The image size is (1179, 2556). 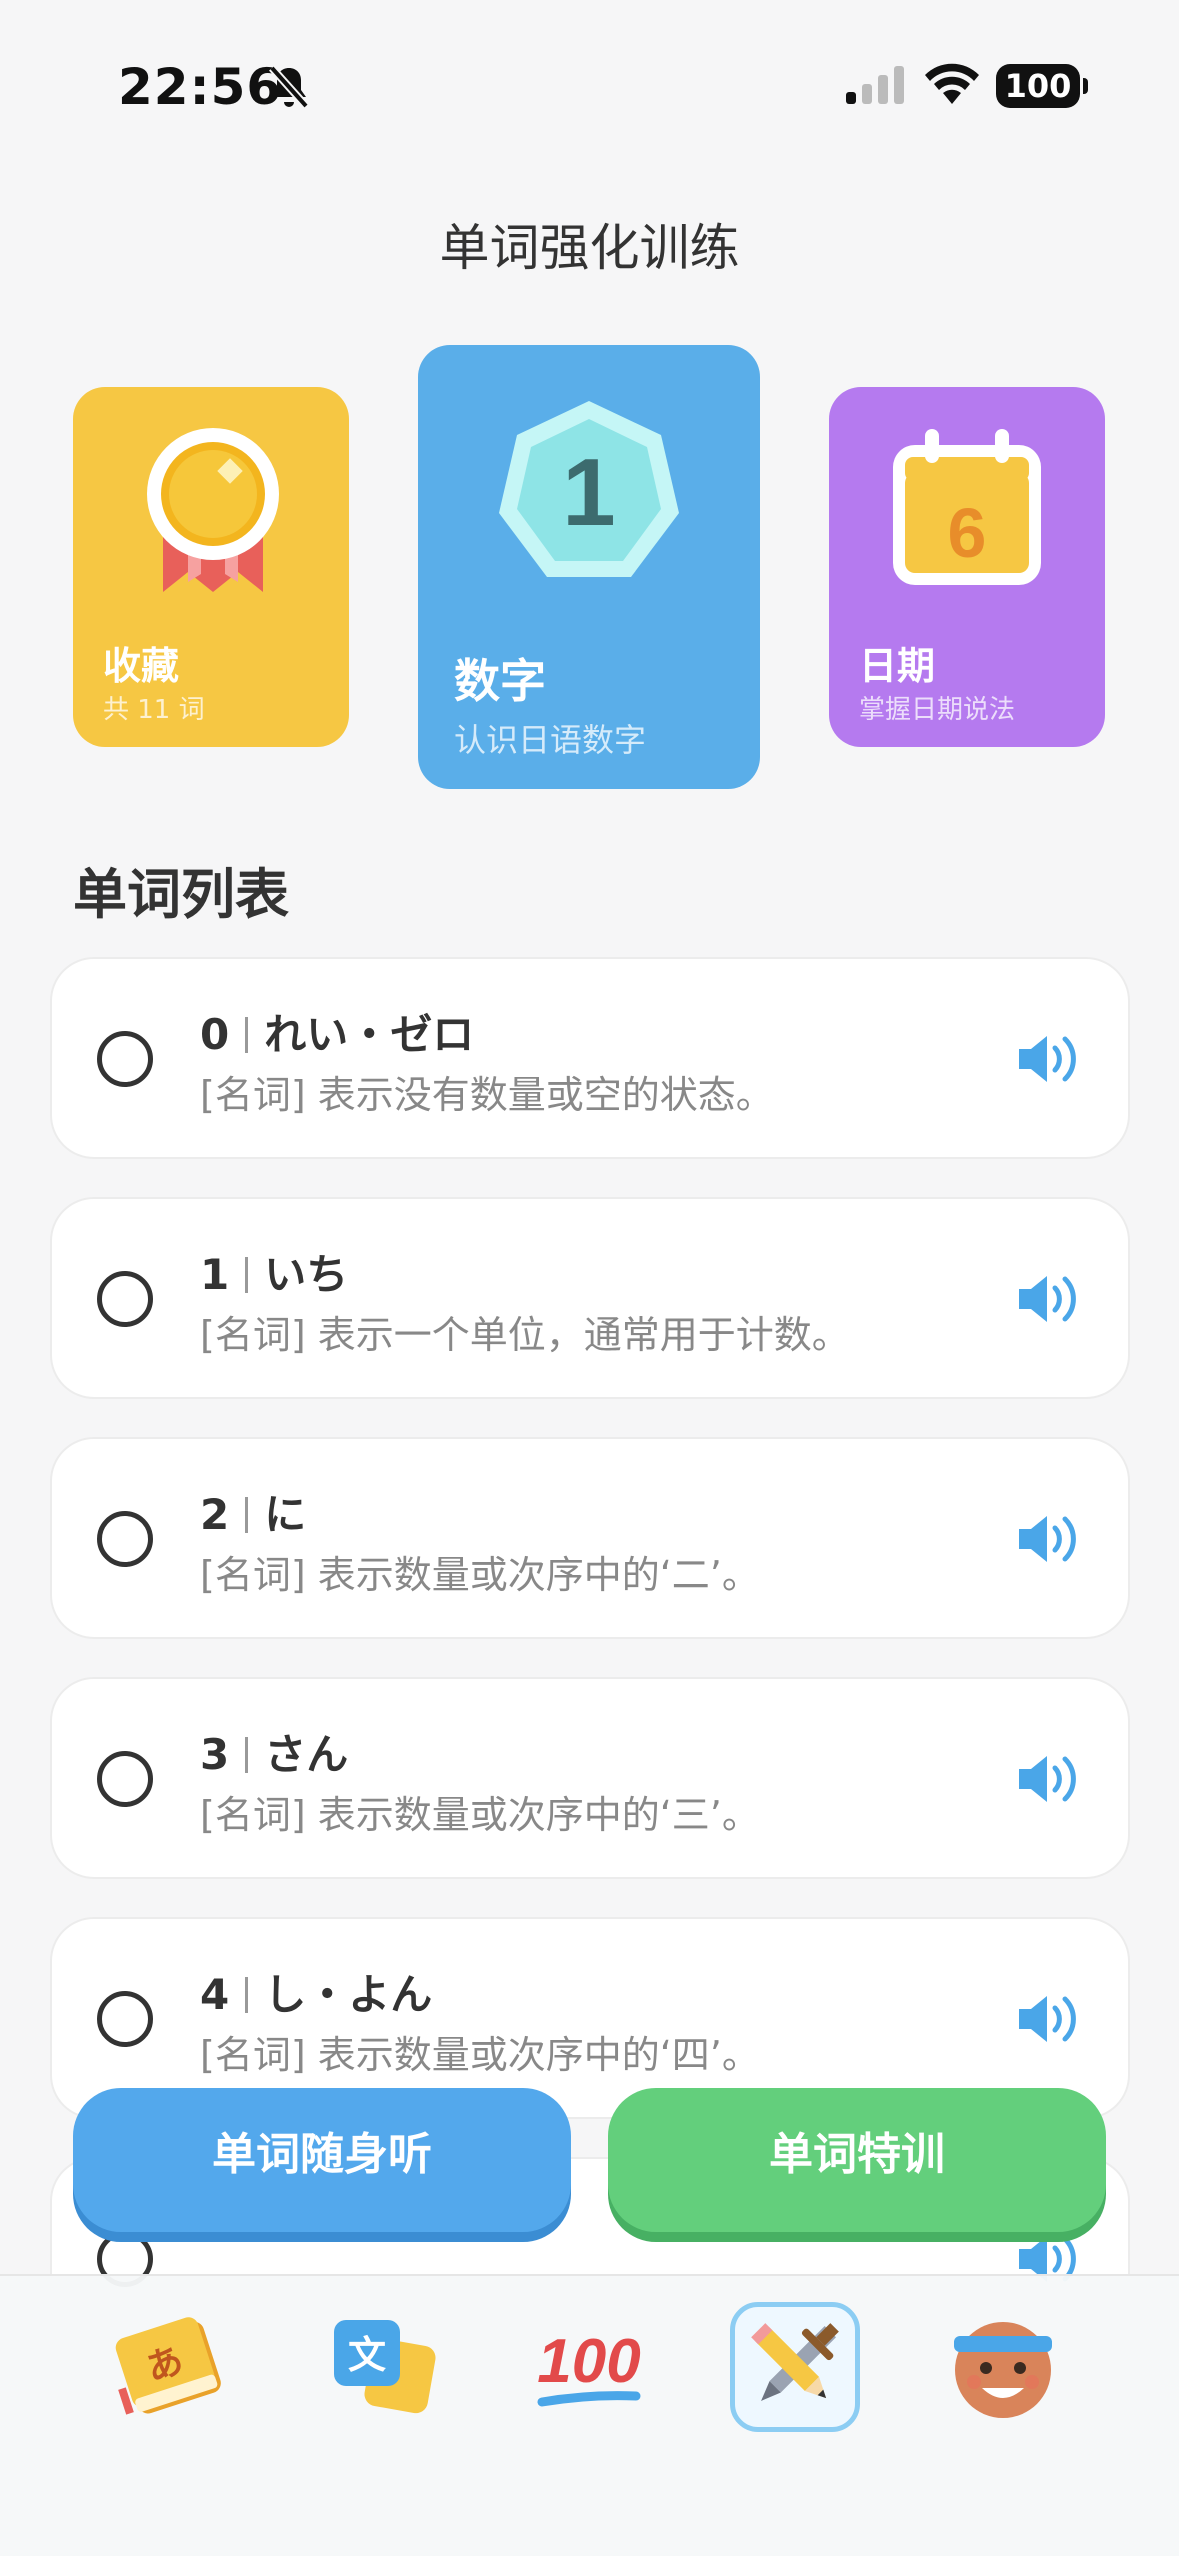 What do you see at coordinates (937, 710) in the screenshot?
I see `dates-subtitle: 掌握日期说法` at bounding box center [937, 710].